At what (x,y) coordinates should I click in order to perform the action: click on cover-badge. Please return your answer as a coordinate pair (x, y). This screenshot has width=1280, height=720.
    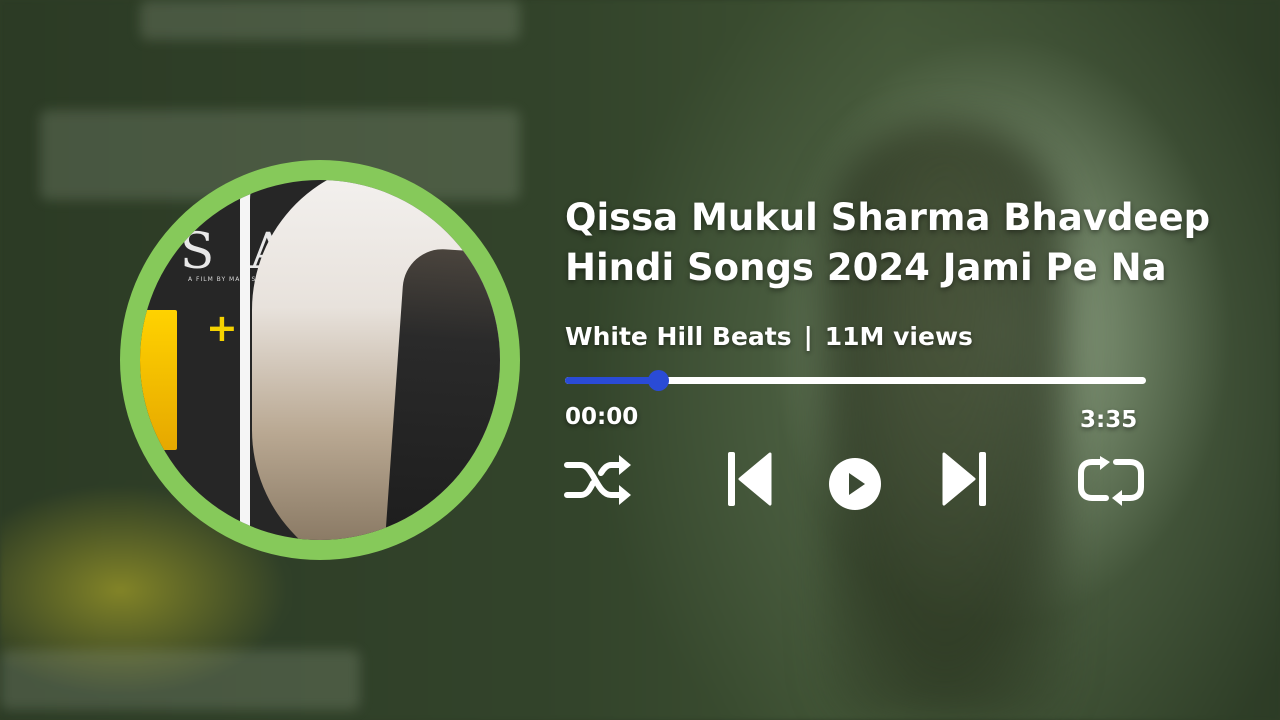
    Looking at the image, I should click on (158, 380).